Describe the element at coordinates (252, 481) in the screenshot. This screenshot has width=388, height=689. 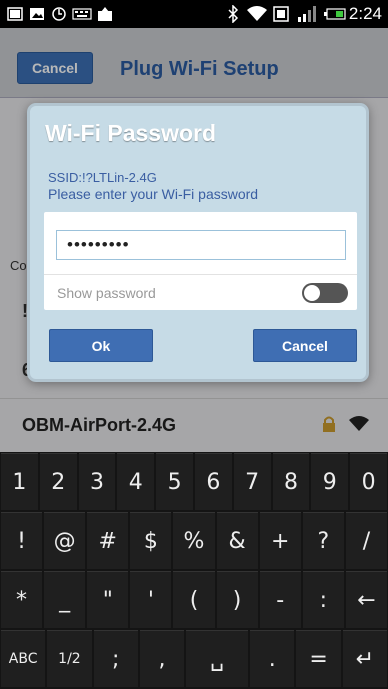
I see `key-7: 7` at that location.